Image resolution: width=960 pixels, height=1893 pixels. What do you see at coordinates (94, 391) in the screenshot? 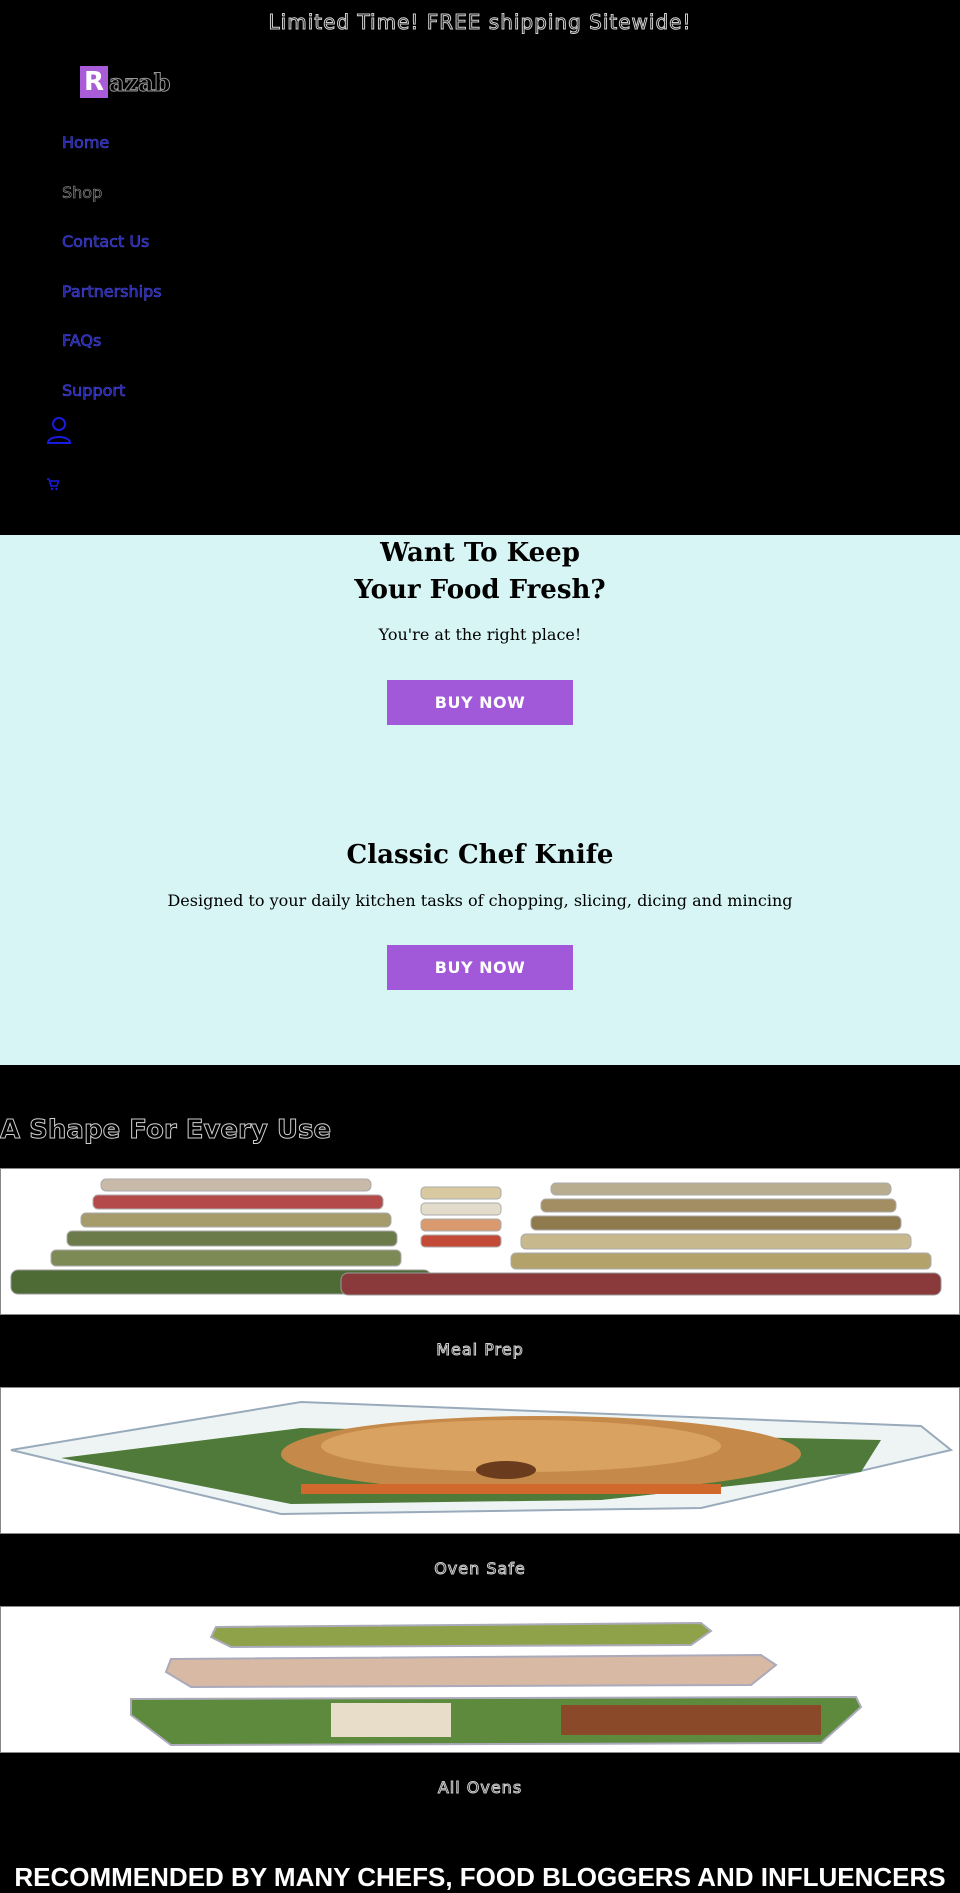
I see `nav-support: Support` at bounding box center [94, 391].